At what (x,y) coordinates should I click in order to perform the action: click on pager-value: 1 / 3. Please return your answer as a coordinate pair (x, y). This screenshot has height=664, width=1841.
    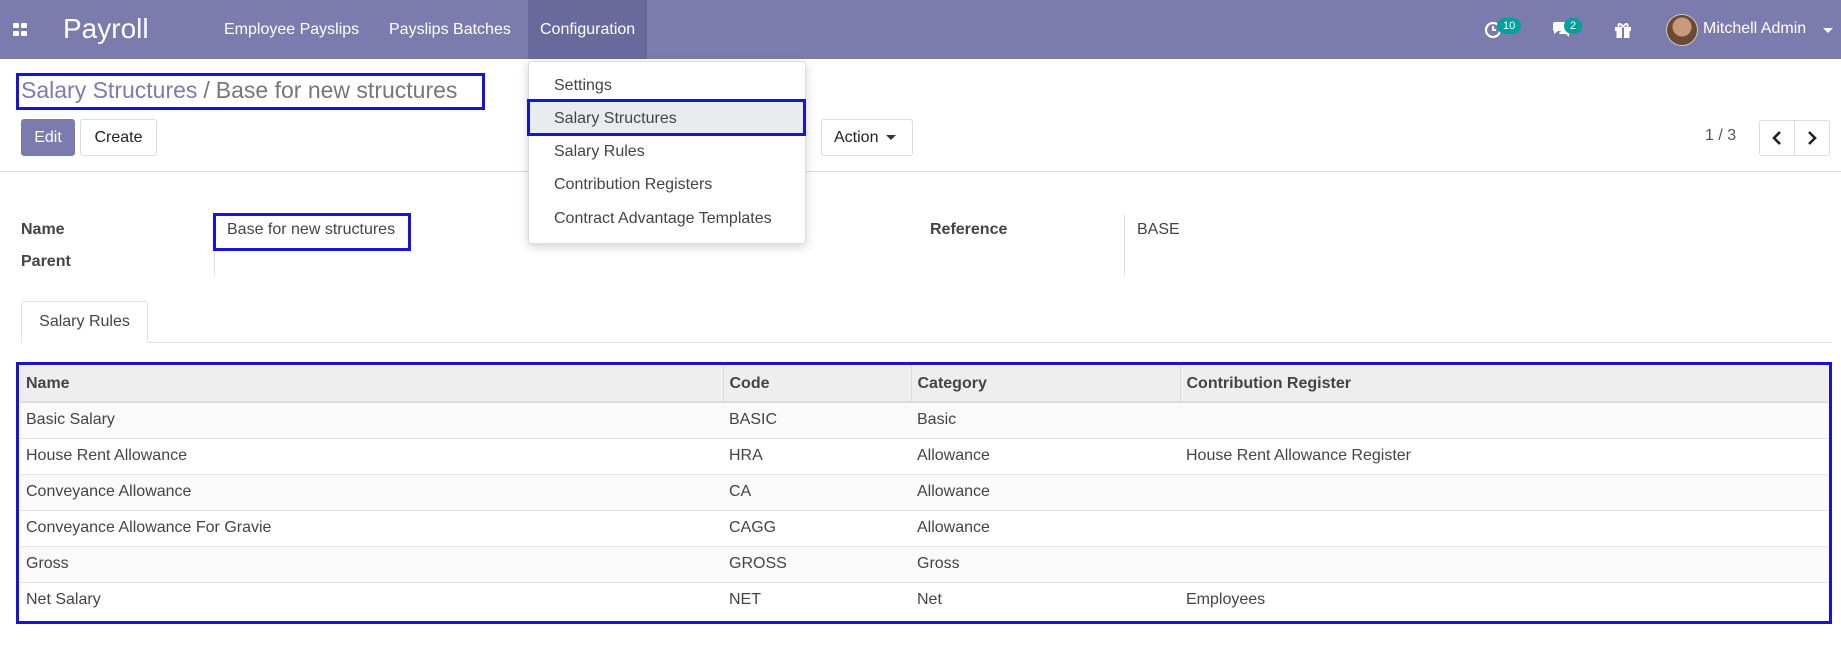
    Looking at the image, I should click on (1720, 136).